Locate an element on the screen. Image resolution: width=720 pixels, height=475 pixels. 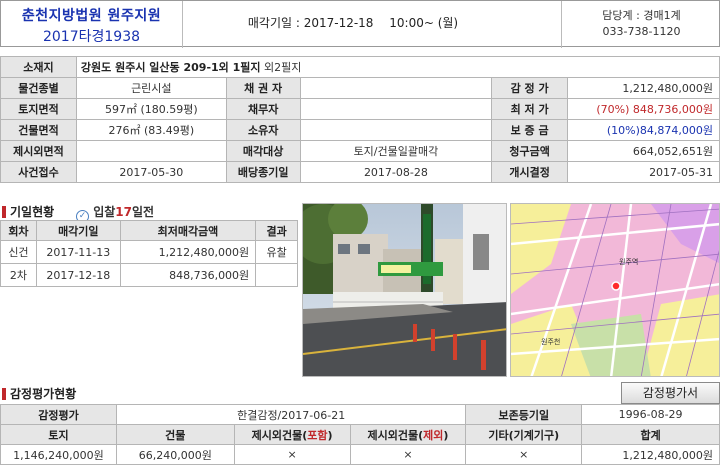
address-extra: 외2필지 is located at coordinates (283, 67).